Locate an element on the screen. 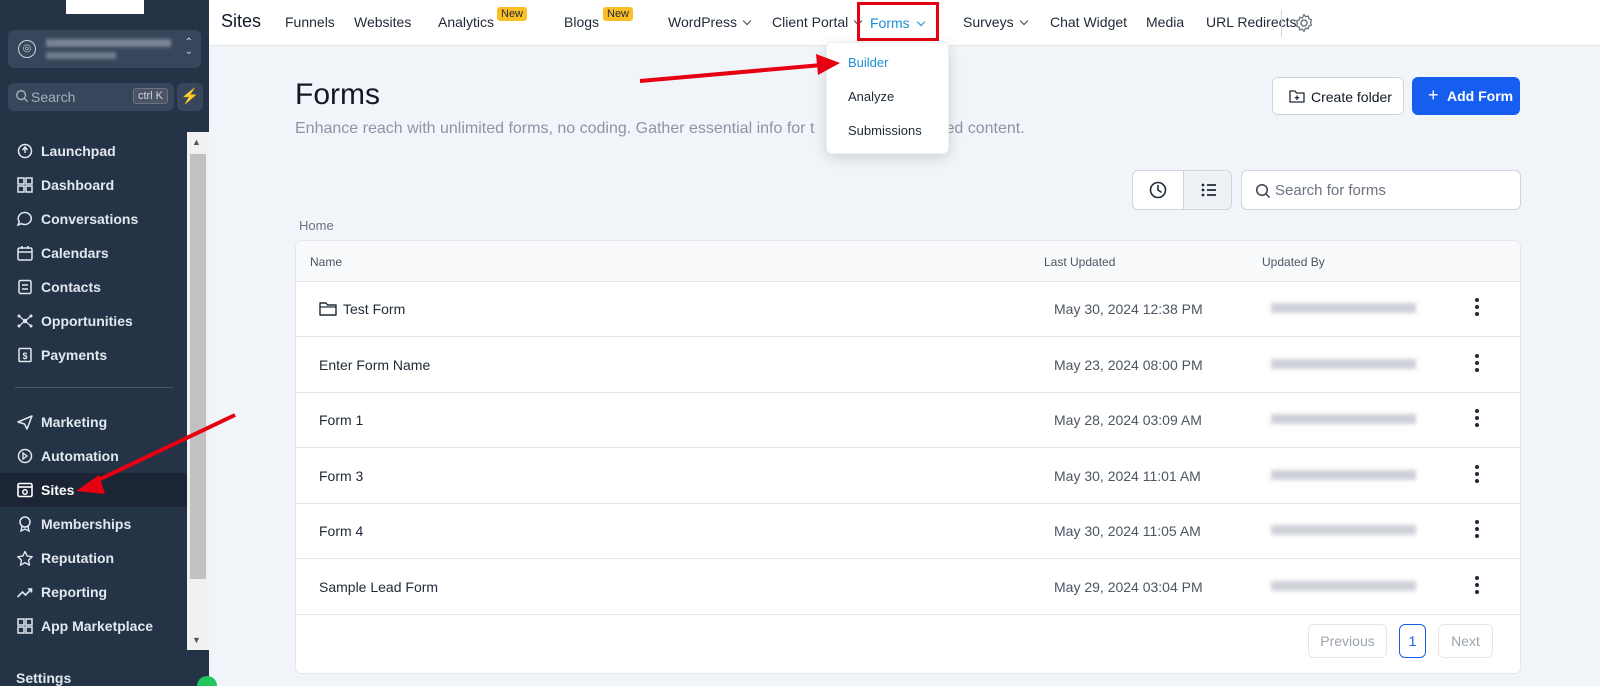 This screenshot has height=686, width=1600. sidebar-item-marketing: Marketing is located at coordinates (93, 422).